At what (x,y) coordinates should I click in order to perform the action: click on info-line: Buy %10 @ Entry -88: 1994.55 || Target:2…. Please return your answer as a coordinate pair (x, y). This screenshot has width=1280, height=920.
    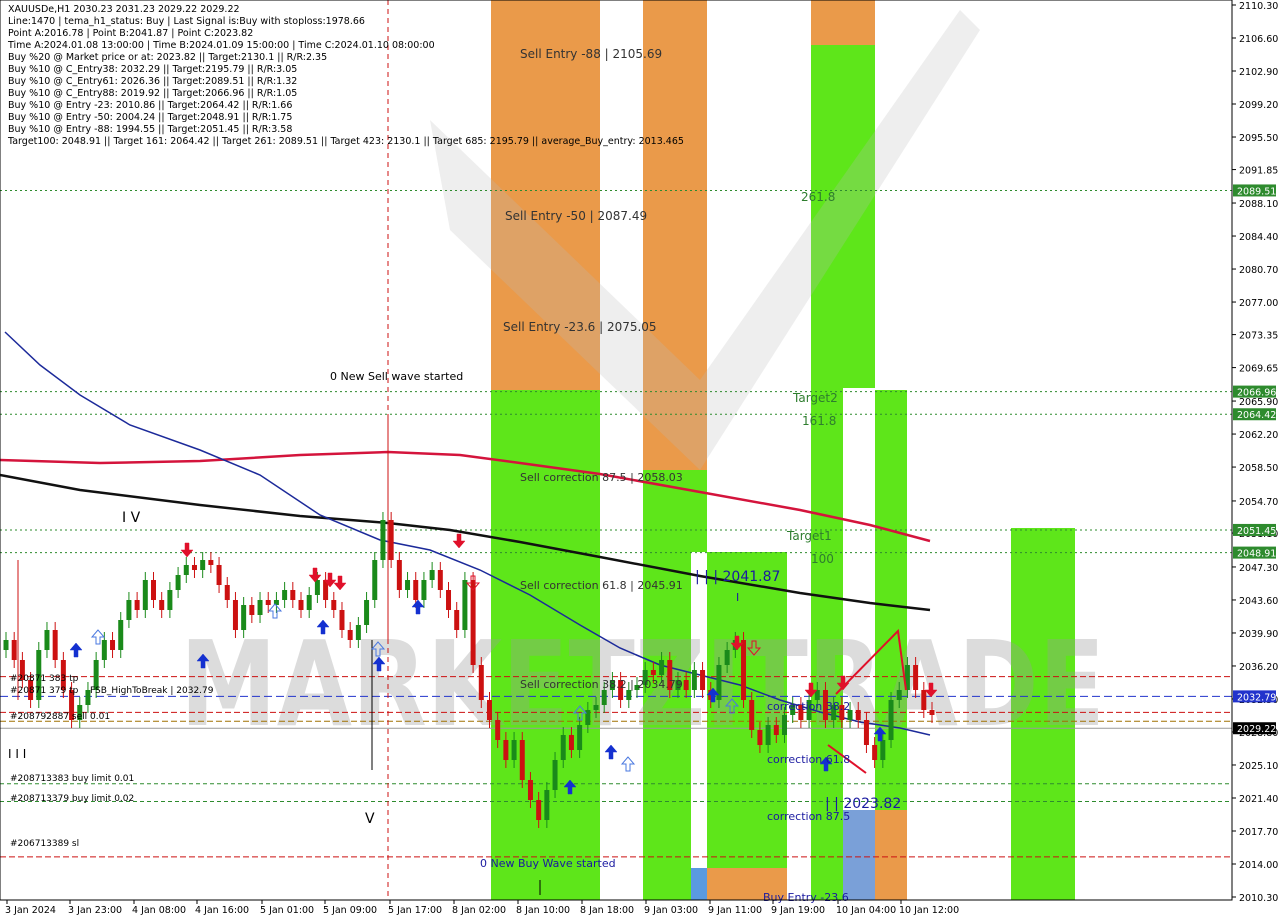
    Looking at the image, I should click on (150, 129).